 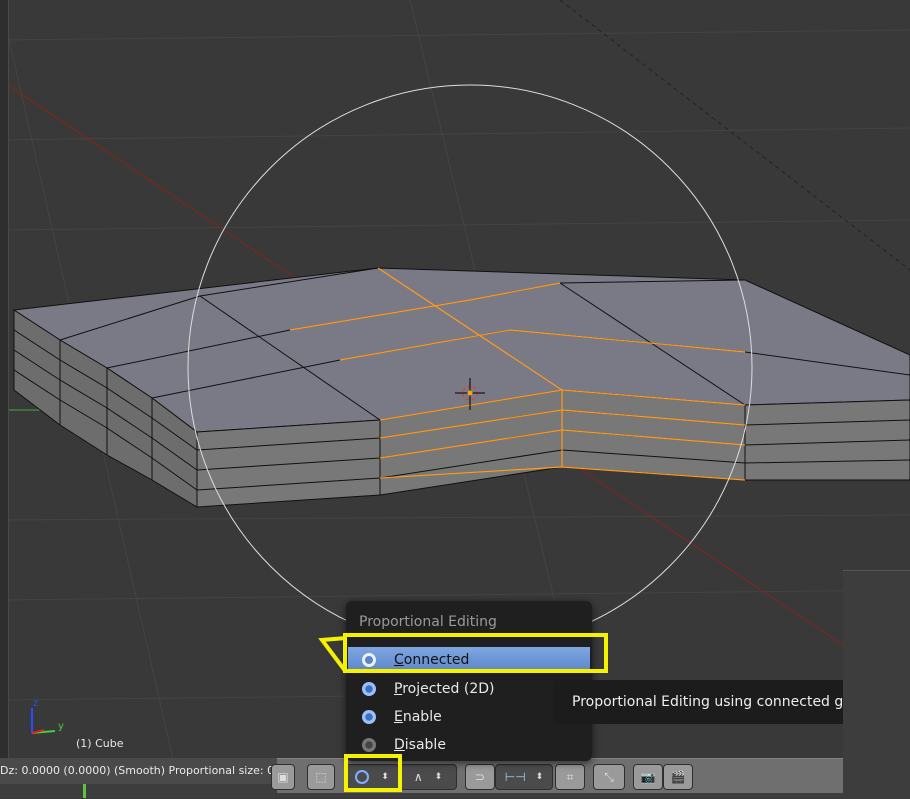 I want to click on left-panel-edge, so click(x=4, y=379).